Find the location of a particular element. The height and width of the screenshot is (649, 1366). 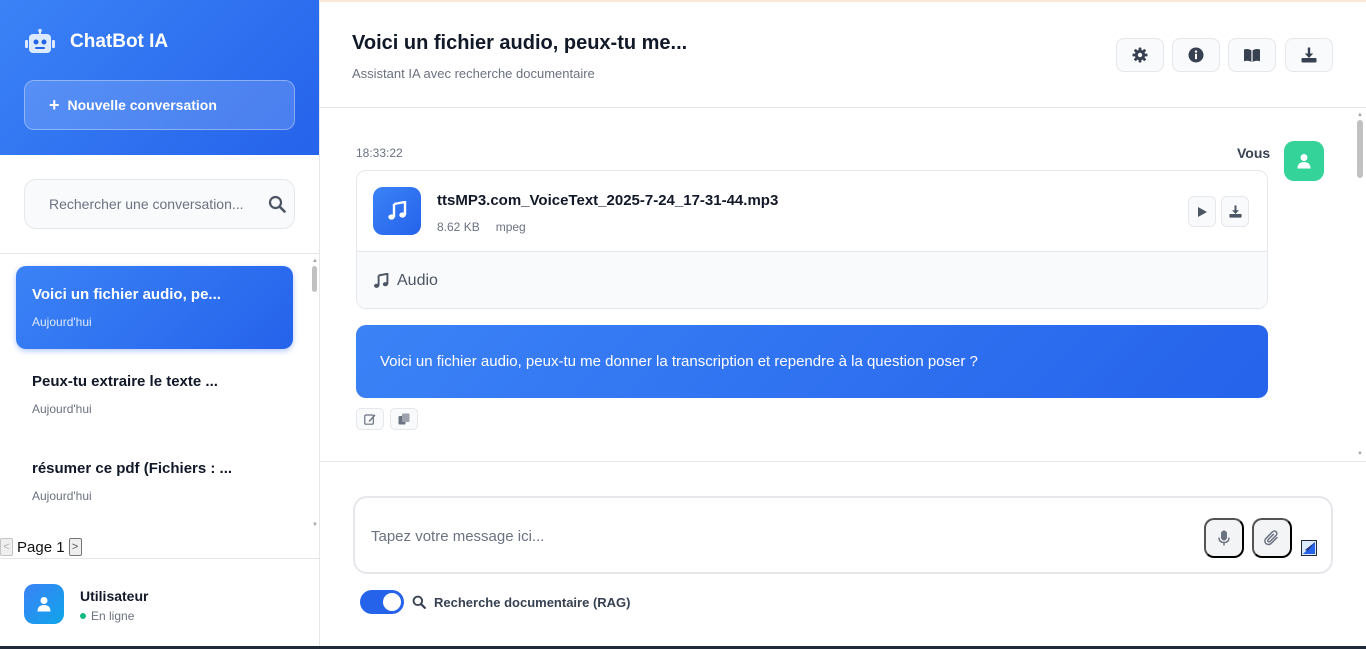

edit-icon is located at coordinates (370, 419).